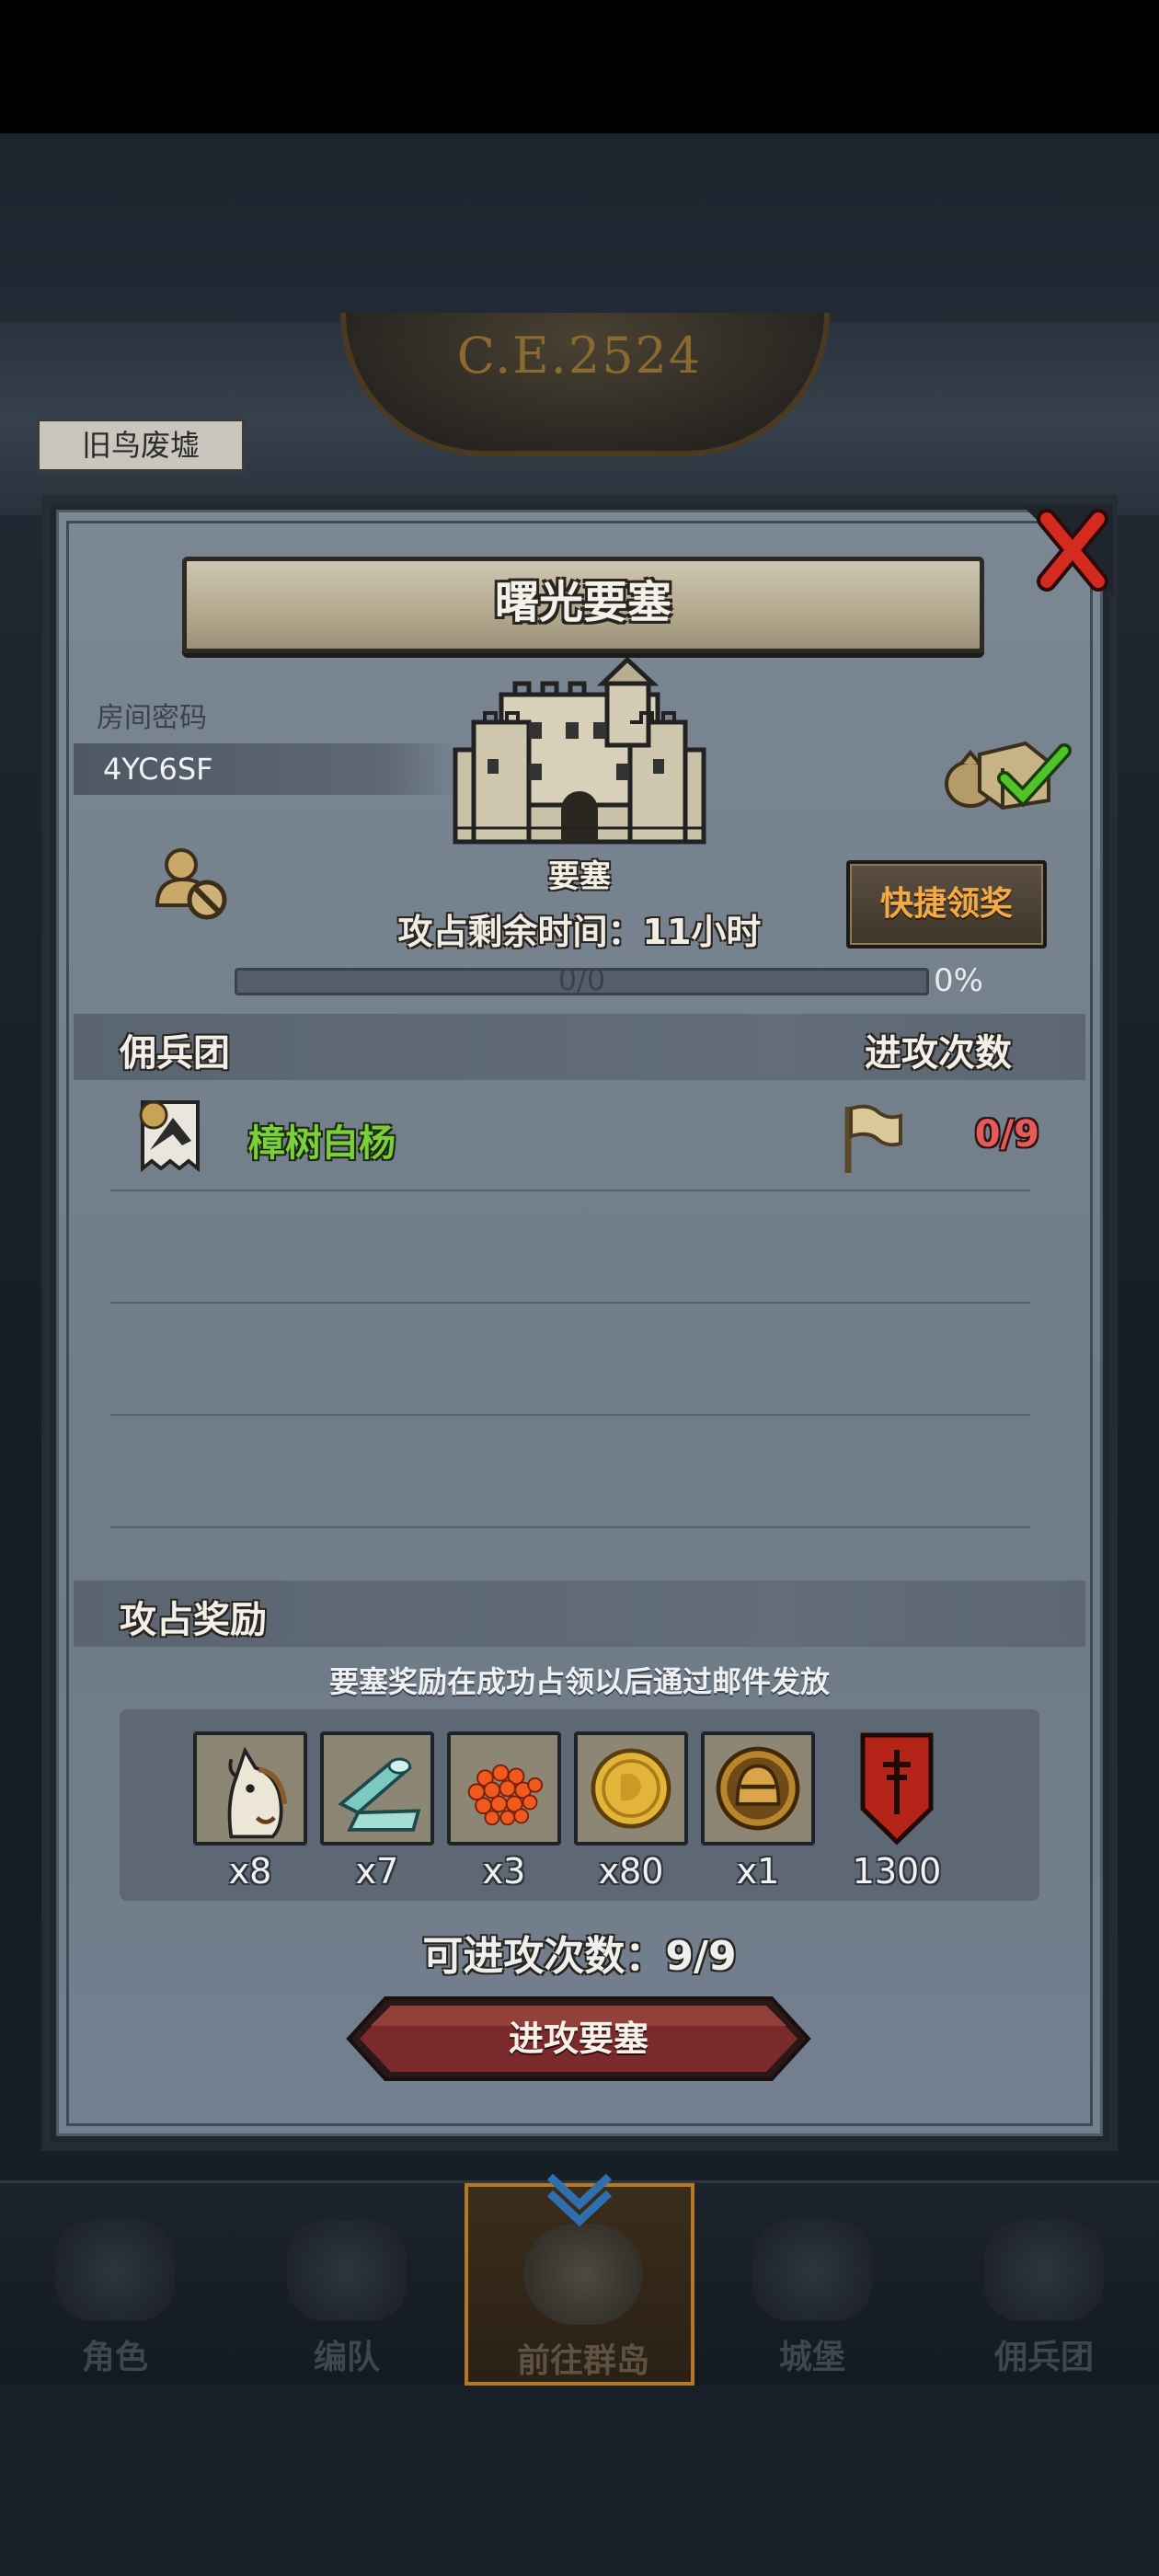 This screenshot has width=1159, height=2576. Describe the element at coordinates (758, 1788) in the screenshot. I see `knight-helmet-medal-icon` at that location.